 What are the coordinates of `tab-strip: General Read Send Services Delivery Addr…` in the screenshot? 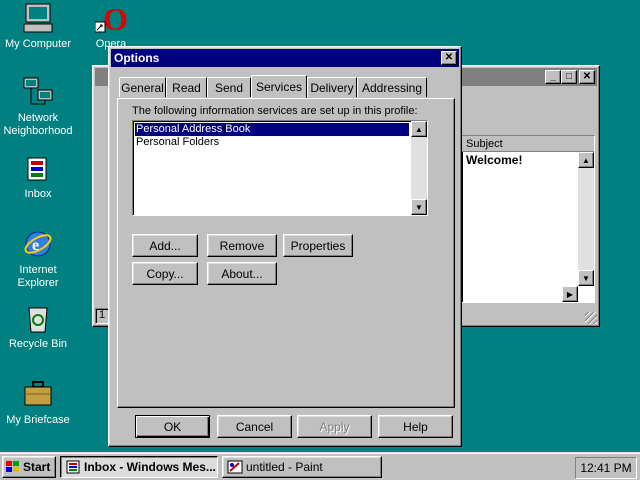 It's located at (284, 87).